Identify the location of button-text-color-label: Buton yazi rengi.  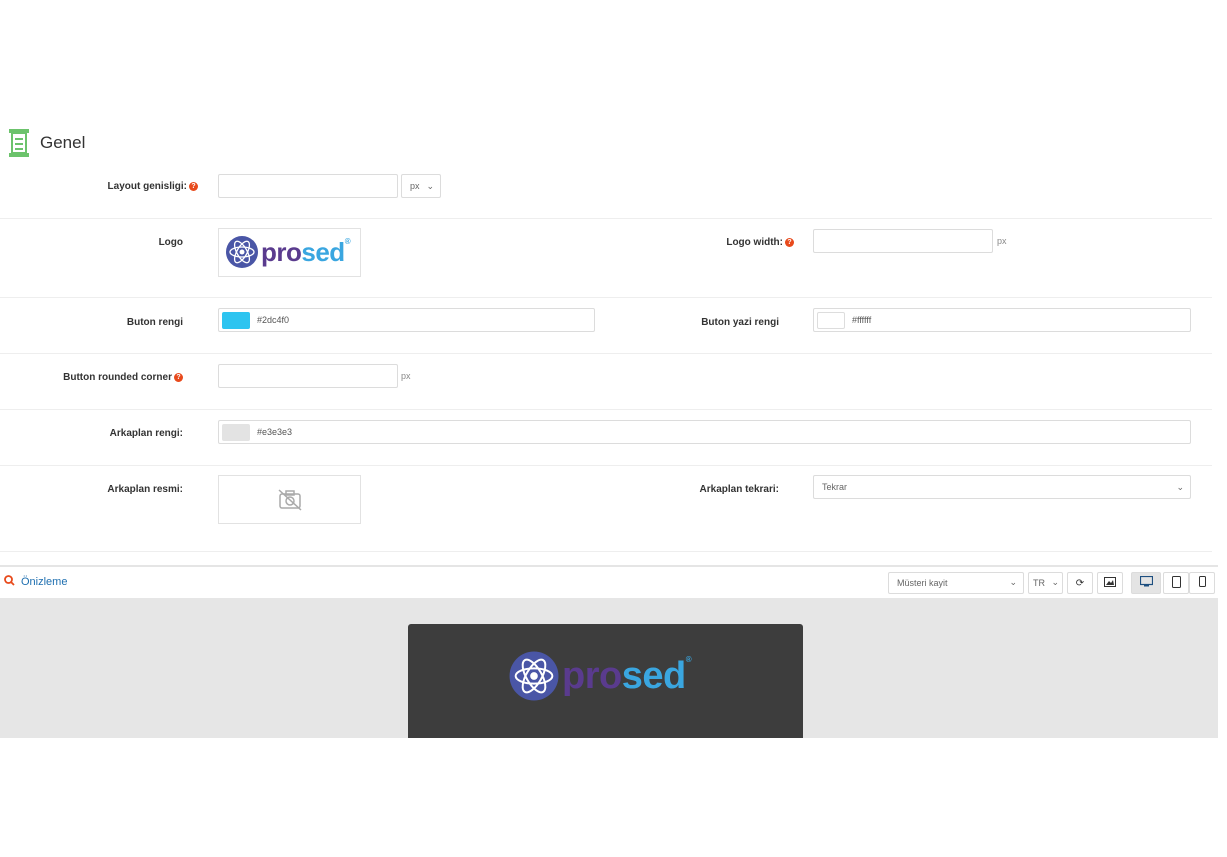
(740, 322).